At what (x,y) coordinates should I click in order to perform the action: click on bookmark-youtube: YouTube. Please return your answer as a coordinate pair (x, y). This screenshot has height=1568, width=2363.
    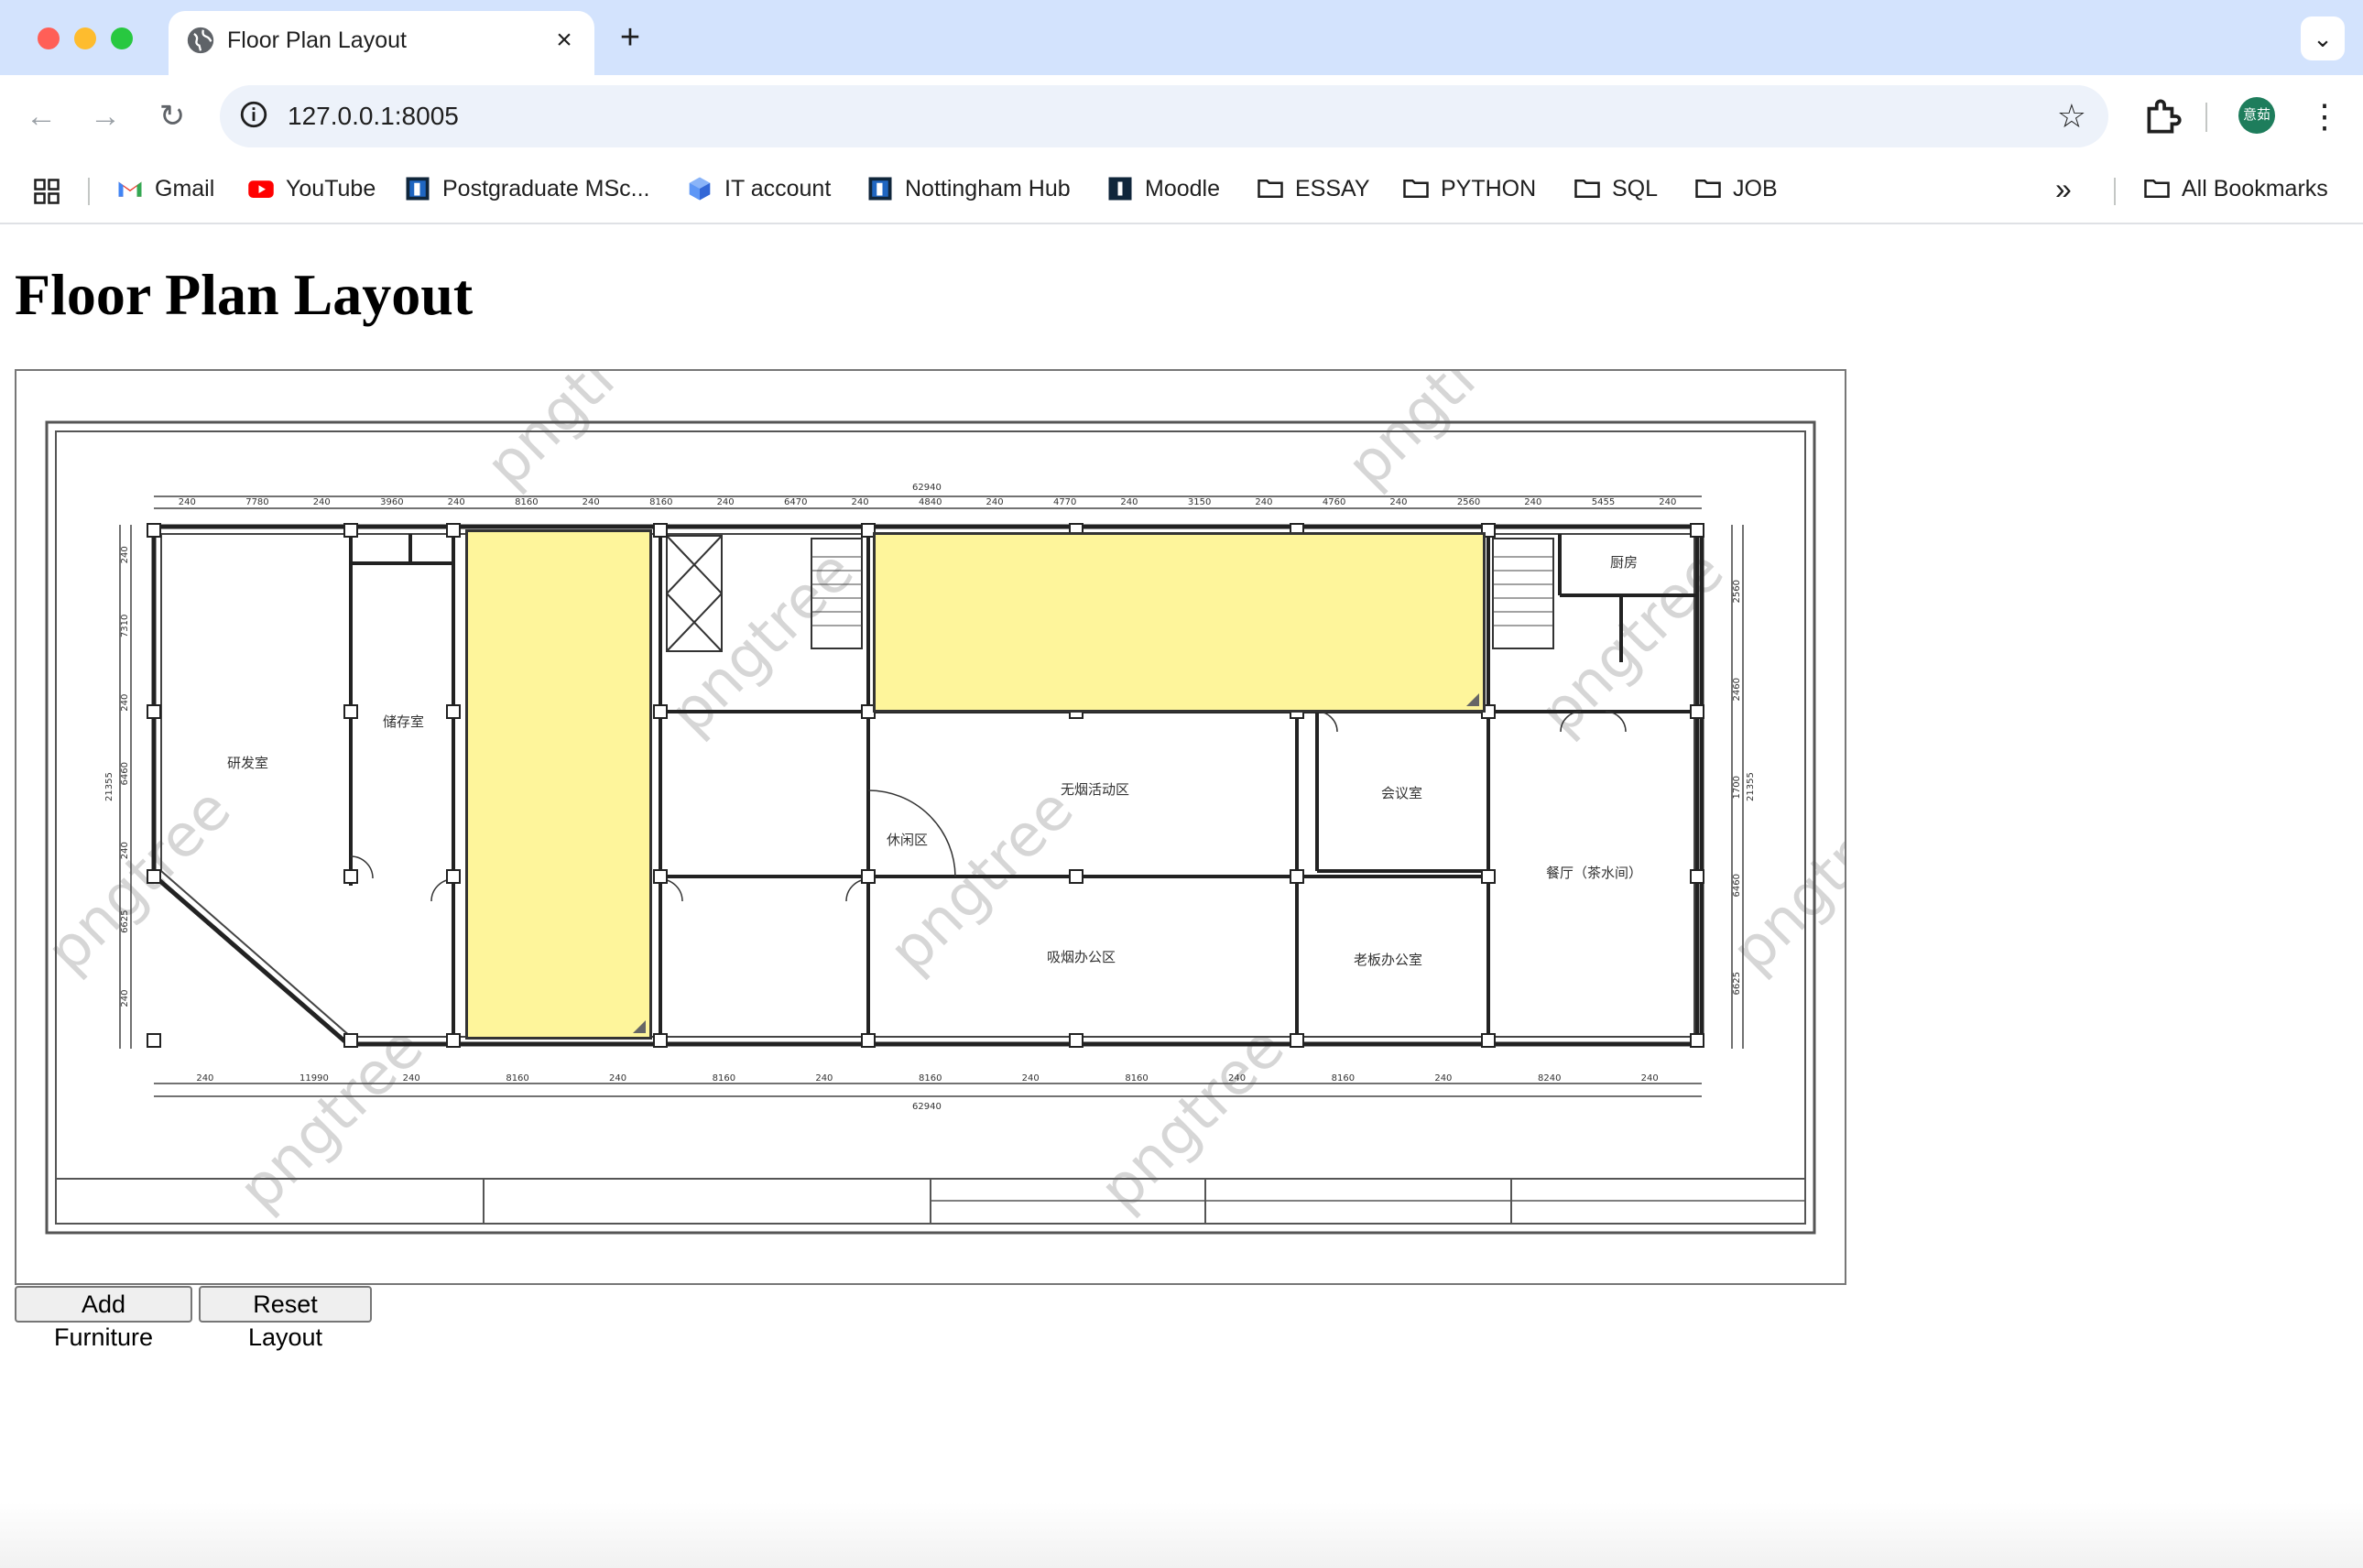
    Looking at the image, I should click on (311, 188).